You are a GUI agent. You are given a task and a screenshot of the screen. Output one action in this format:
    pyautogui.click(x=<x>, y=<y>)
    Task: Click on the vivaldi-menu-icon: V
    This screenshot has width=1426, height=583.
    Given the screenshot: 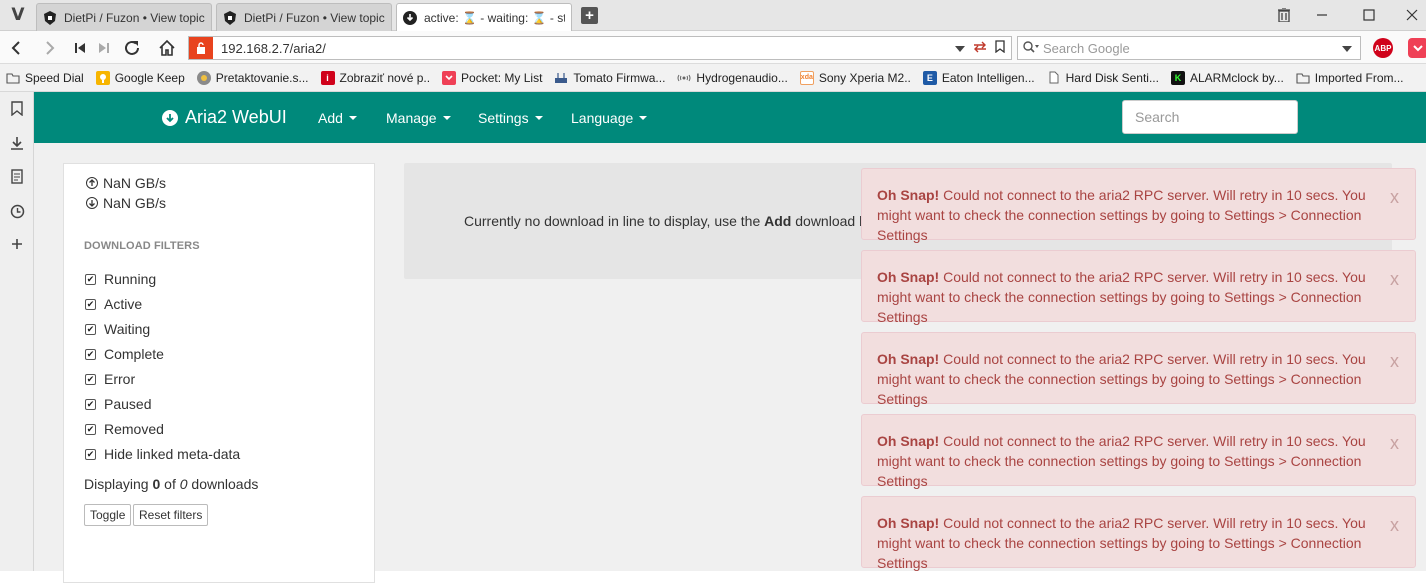 What is the action you would take?
    pyautogui.click(x=18, y=15)
    